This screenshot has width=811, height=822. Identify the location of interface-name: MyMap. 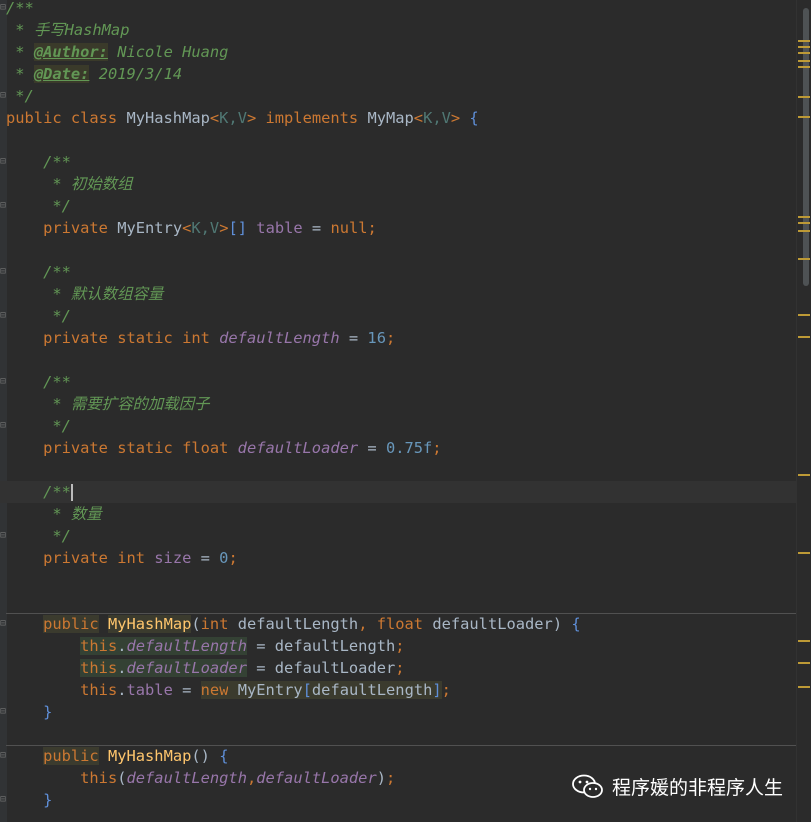
(390, 118).